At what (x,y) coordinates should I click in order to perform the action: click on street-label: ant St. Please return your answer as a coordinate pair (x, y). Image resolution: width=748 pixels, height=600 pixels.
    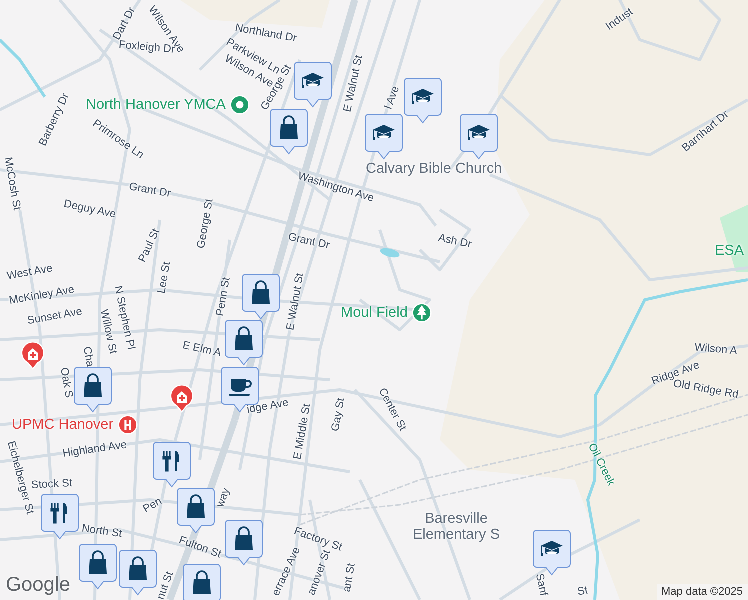
    Looking at the image, I should click on (350, 578).